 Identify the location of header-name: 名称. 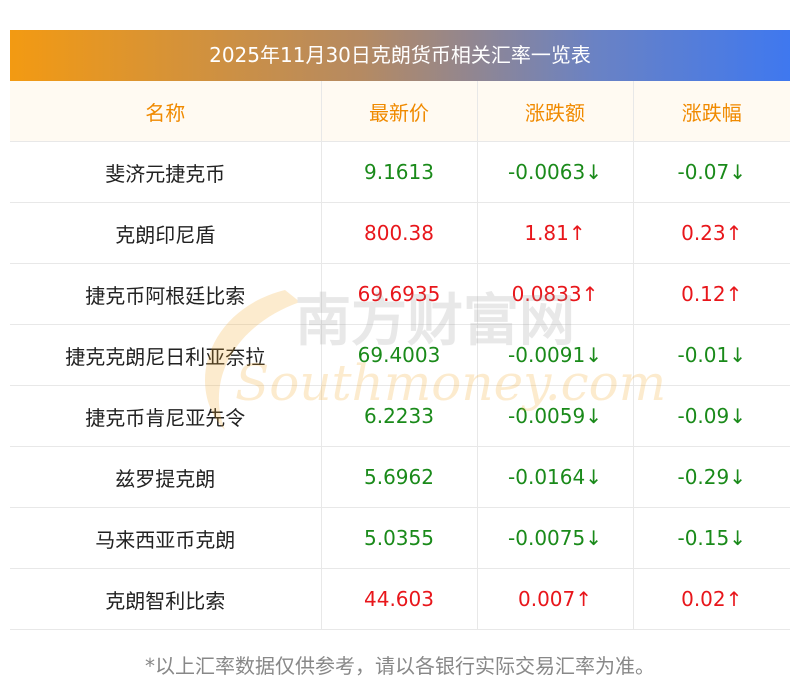
(166, 111).